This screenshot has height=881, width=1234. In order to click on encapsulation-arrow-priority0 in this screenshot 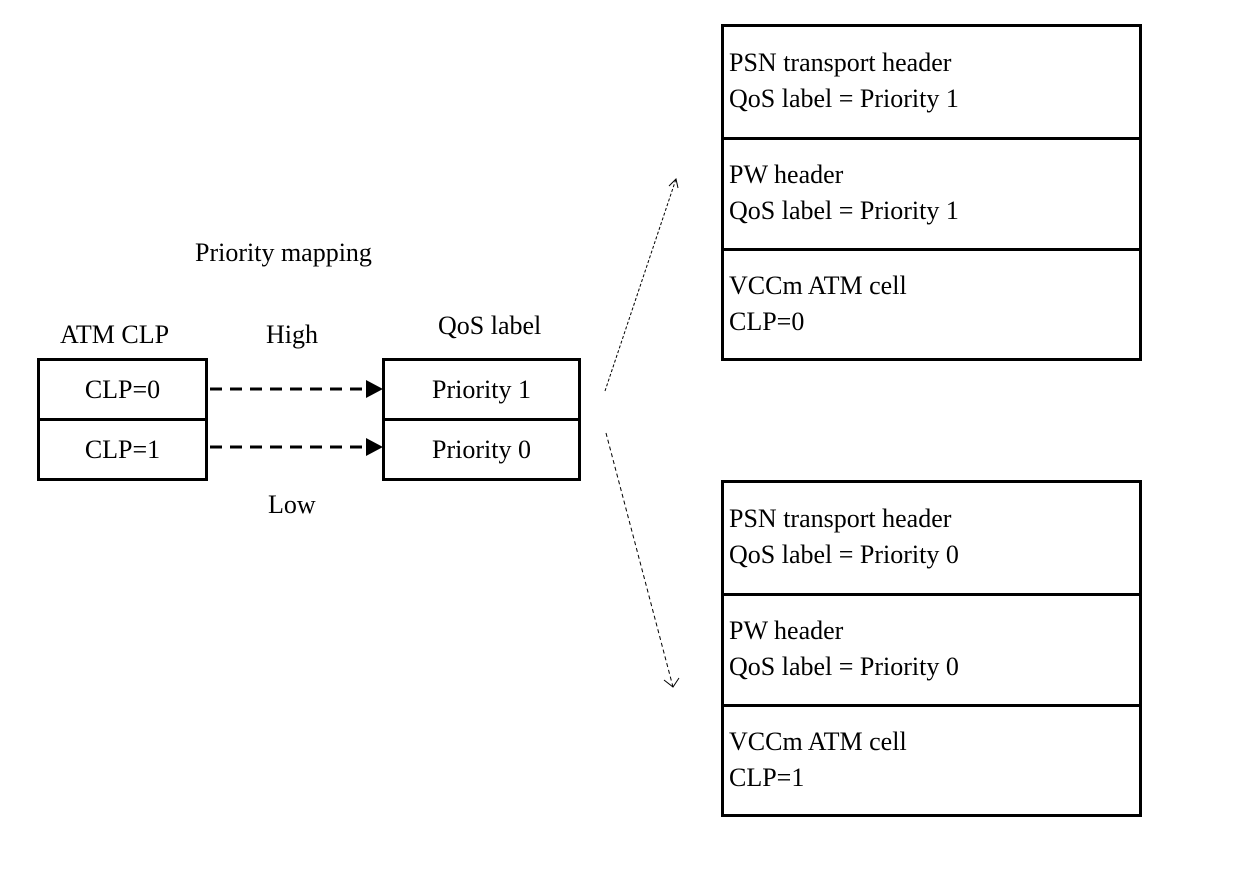, I will do `click(642, 560)`.